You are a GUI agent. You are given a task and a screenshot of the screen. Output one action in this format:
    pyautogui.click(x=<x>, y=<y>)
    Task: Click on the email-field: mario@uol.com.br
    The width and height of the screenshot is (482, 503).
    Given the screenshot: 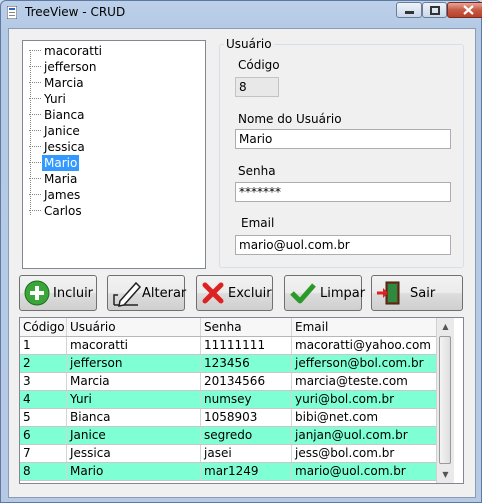 What is the action you would take?
    pyautogui.click(x=343, y=245)
    